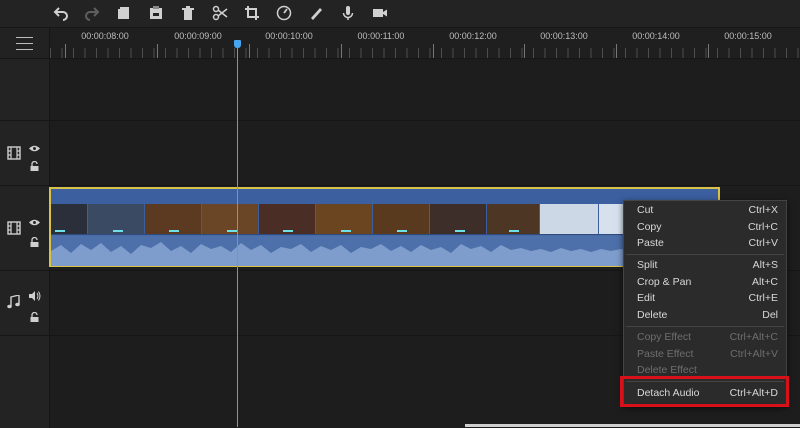 This screenshot has width=800, height=428. I want to click on ruler-label: 00:00:14:00, so click(656, 36).